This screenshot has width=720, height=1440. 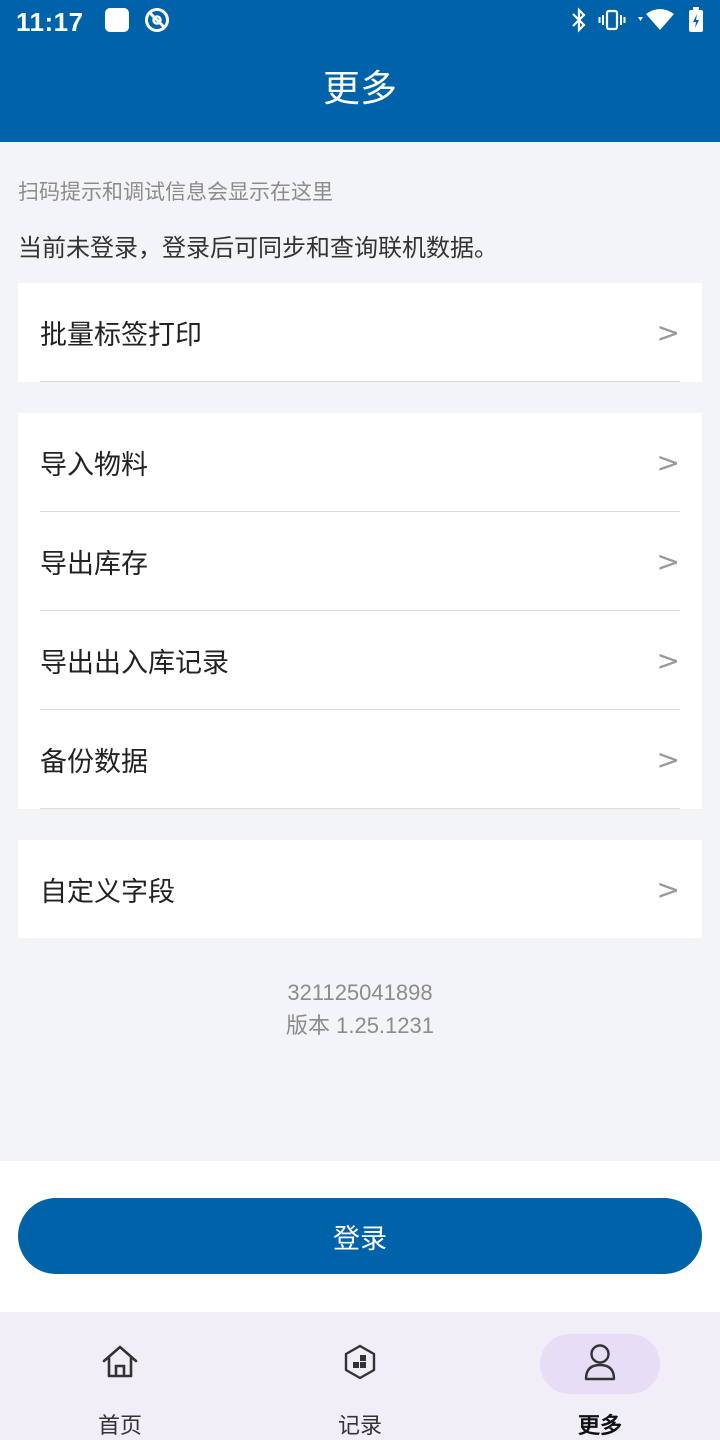 What do you see at coordinates (599, 1426) in the screenshot?
I see `nav-label: 更多` at bounding box center [599, 1426].